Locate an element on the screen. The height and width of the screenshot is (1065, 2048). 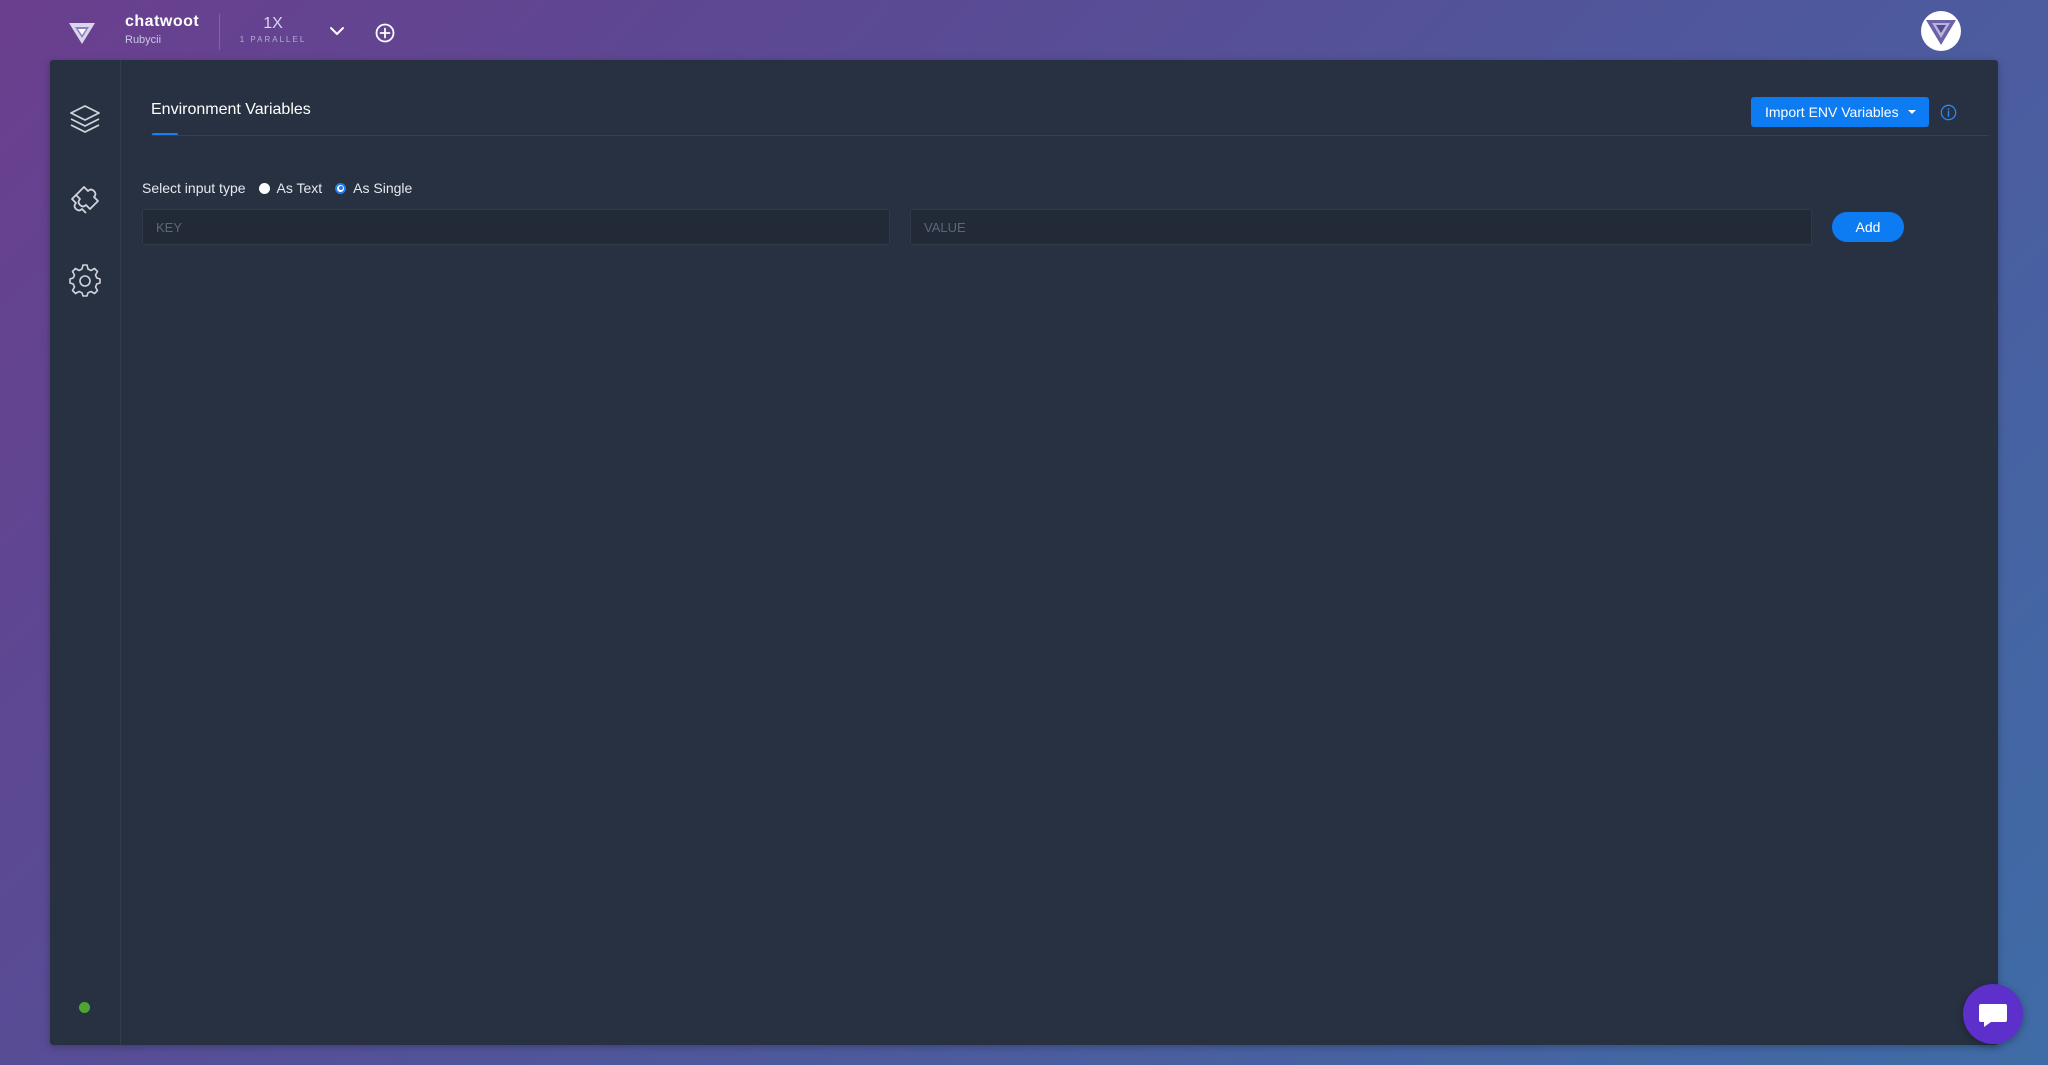
import-button-label: Import ENV Variables is located at coordinates (1832, 112).